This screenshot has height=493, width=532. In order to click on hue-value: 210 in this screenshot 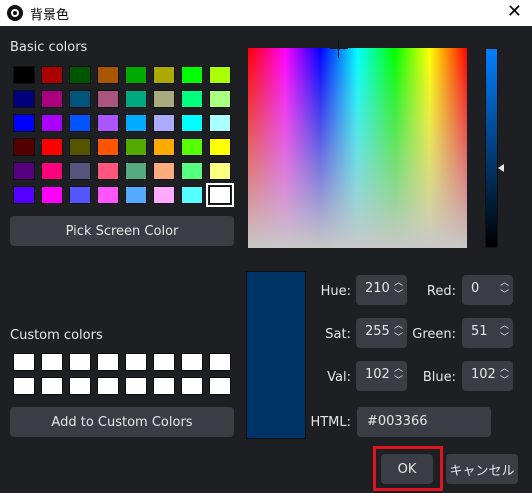, I will do `click(377, 288)`.